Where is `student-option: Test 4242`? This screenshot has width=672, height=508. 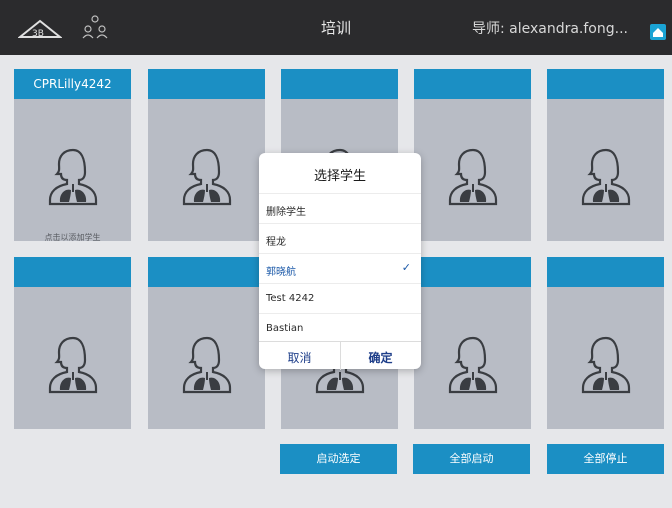 student-option: Test 4242 is located at coordinates (340, 298).